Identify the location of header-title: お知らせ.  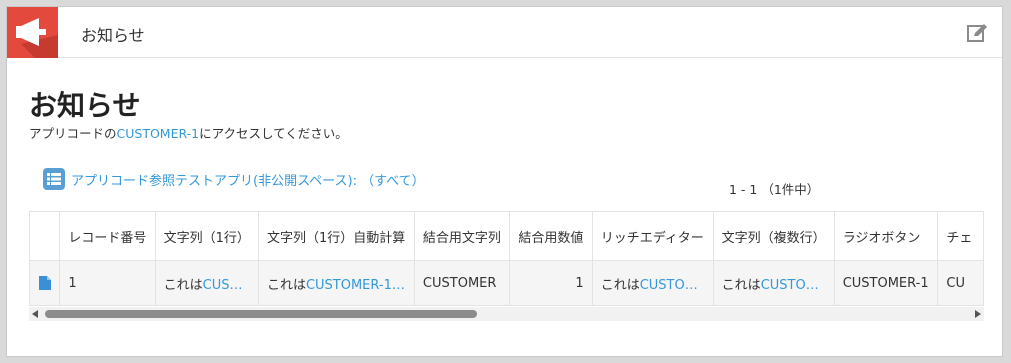
(113, 35).